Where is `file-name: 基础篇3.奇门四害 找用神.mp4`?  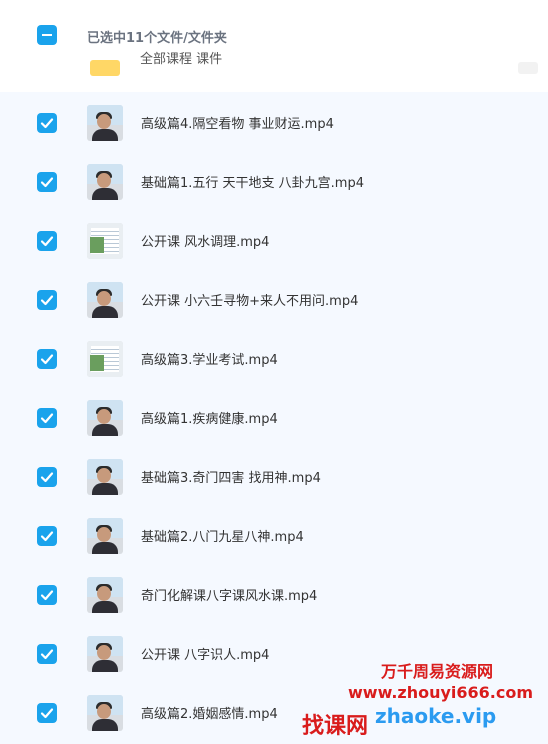 file-name: 基础篇3.奇门四害 找用神.mp4 is located at coordinates (231, 476).